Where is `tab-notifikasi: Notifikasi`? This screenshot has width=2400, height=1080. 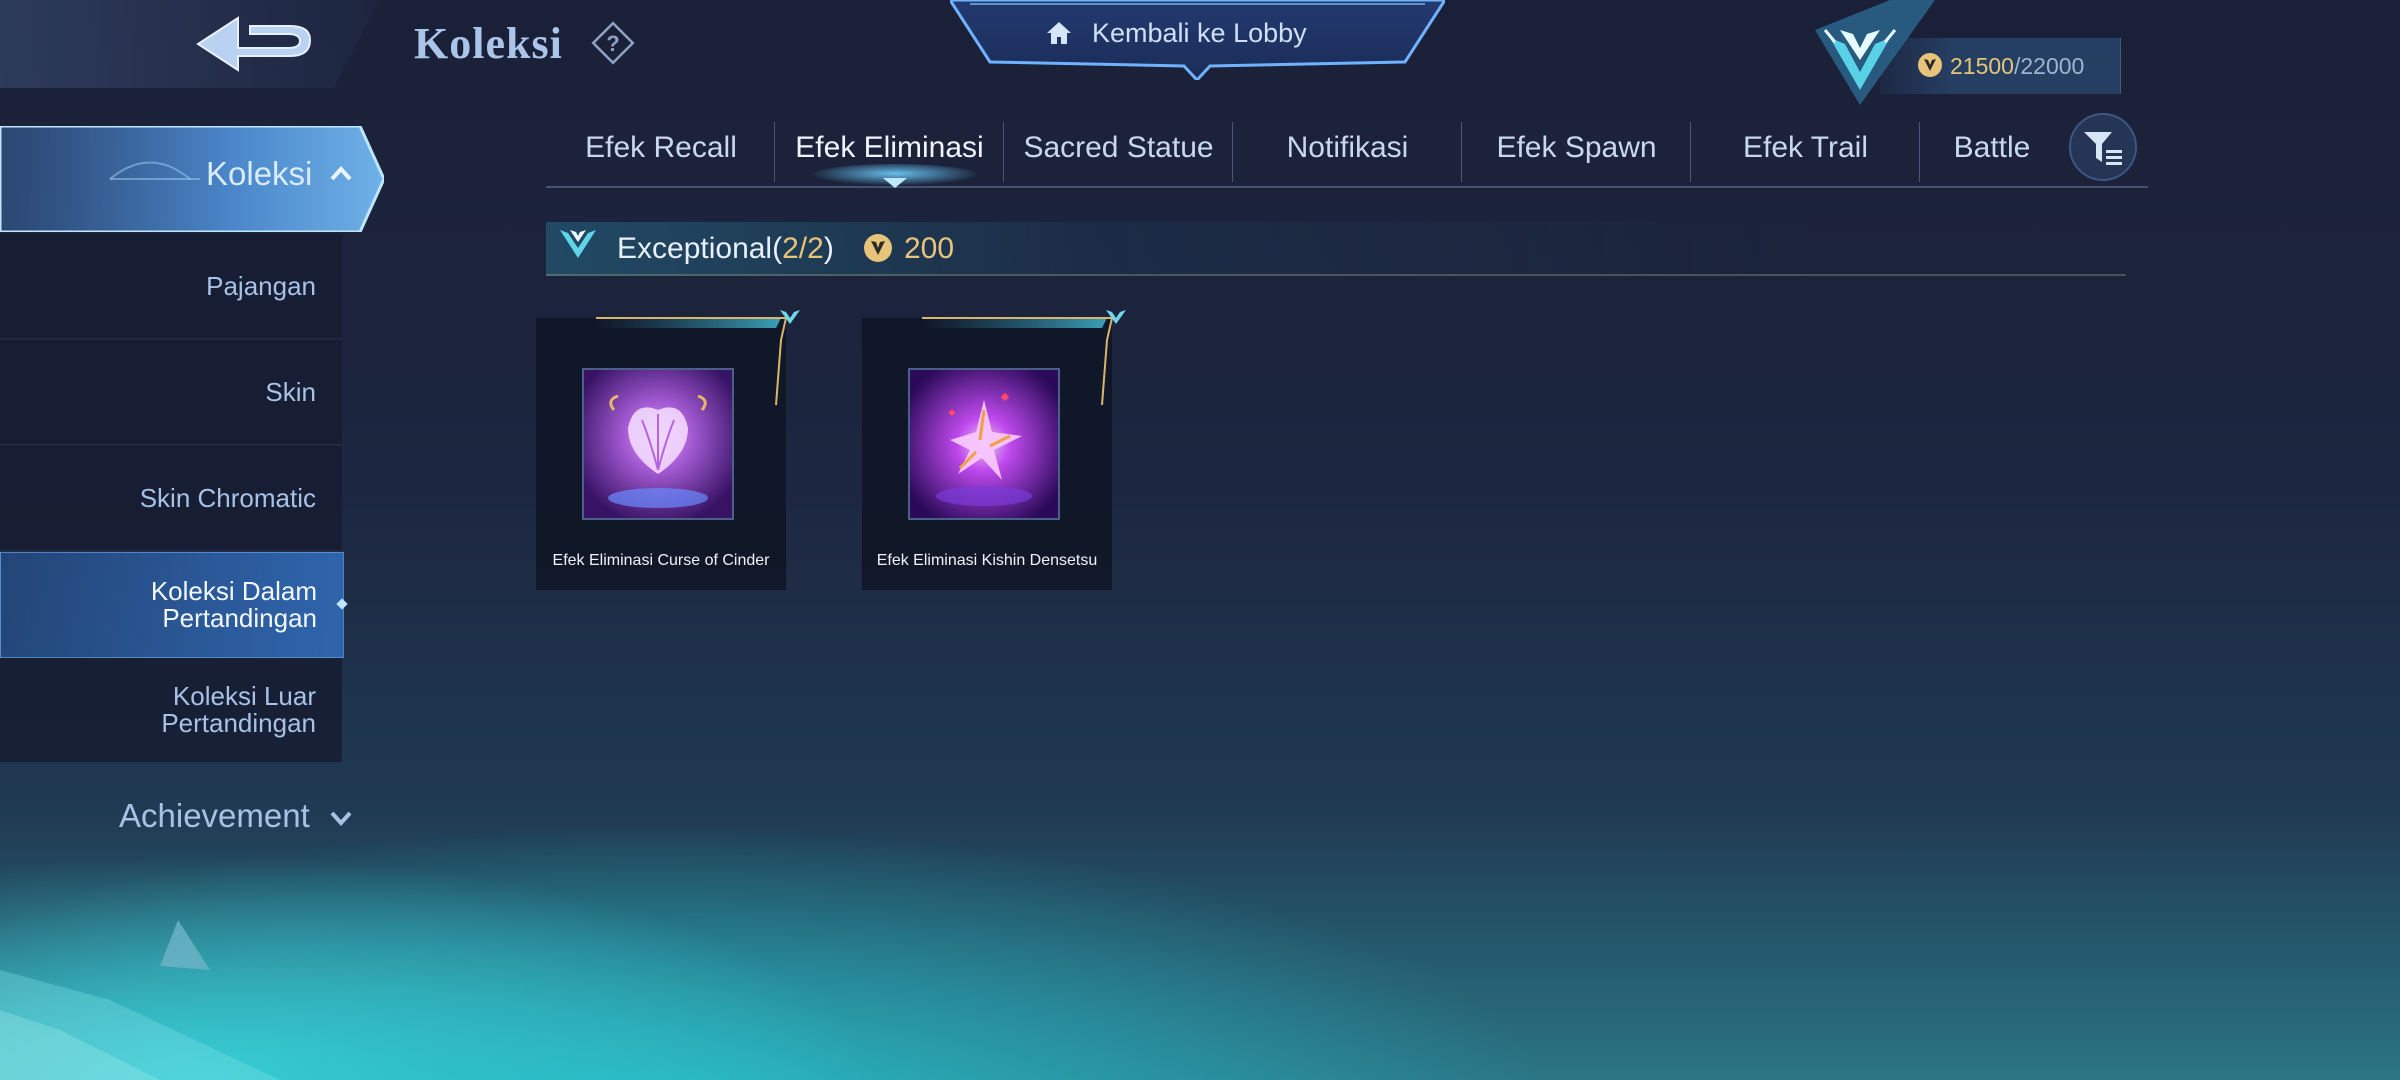 tab-notifikasi: Notifikasi is located at coordinates (1347, 148).